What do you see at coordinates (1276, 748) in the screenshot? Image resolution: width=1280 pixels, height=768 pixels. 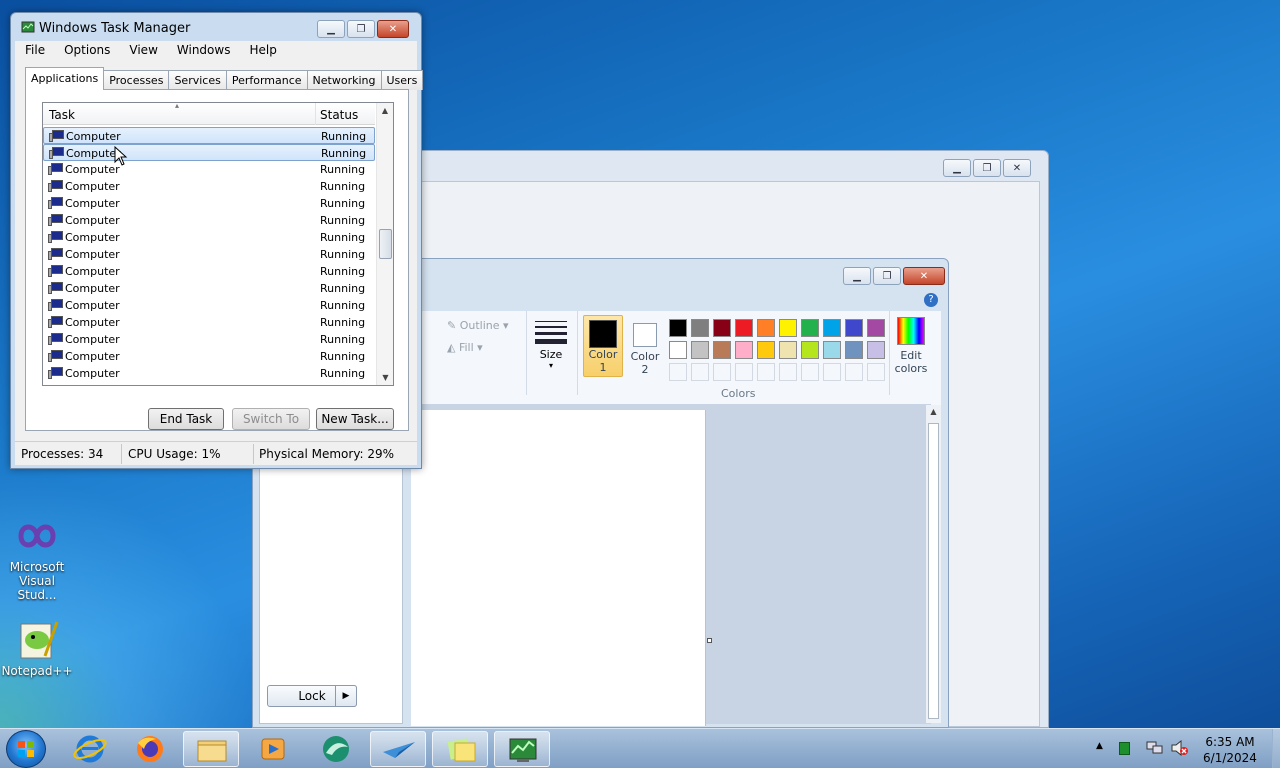 I see `show-desktop-button` at bounding box center [1276, 748].